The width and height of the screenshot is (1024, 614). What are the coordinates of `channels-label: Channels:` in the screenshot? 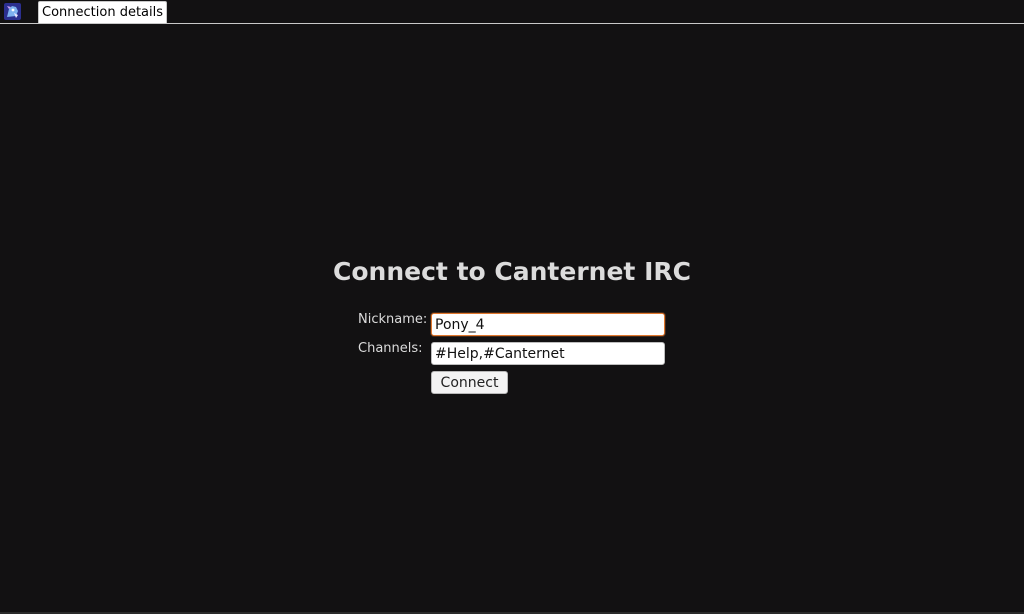 It's located at (390, 348).